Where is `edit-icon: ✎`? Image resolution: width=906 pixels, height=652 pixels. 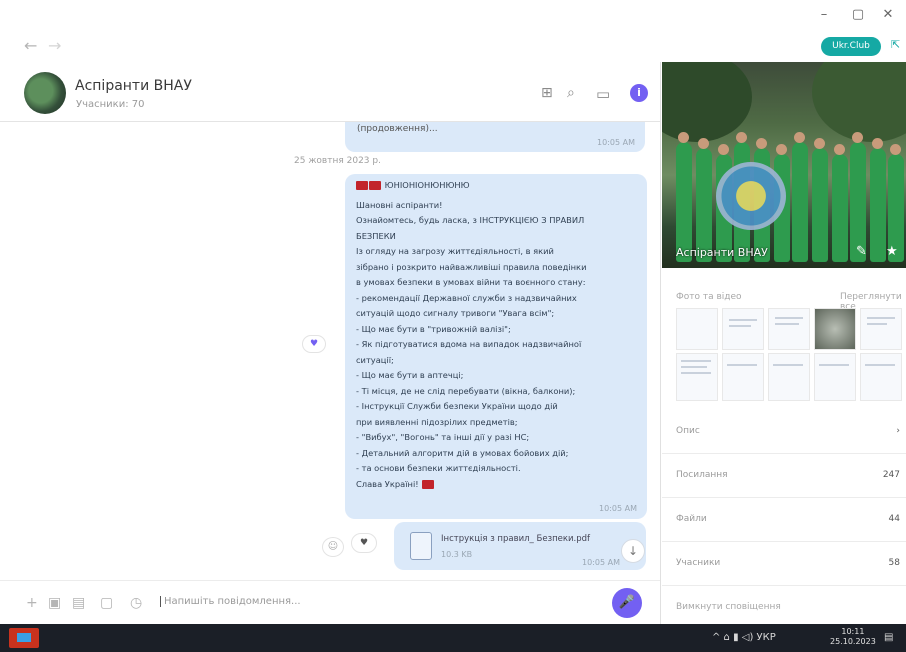 edit-icon: ✎ is located at coordinates (861, 251).